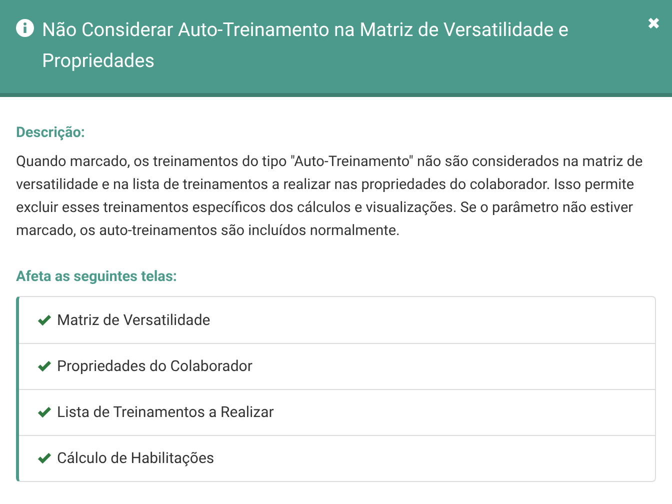  I want to click on info-icon, so click(25, 28).